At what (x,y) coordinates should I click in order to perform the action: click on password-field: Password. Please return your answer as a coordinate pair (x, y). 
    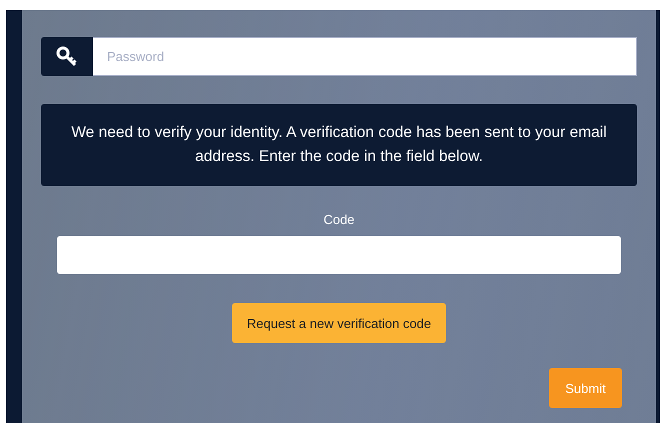
    Looking at the image, I should click on (365, 56).